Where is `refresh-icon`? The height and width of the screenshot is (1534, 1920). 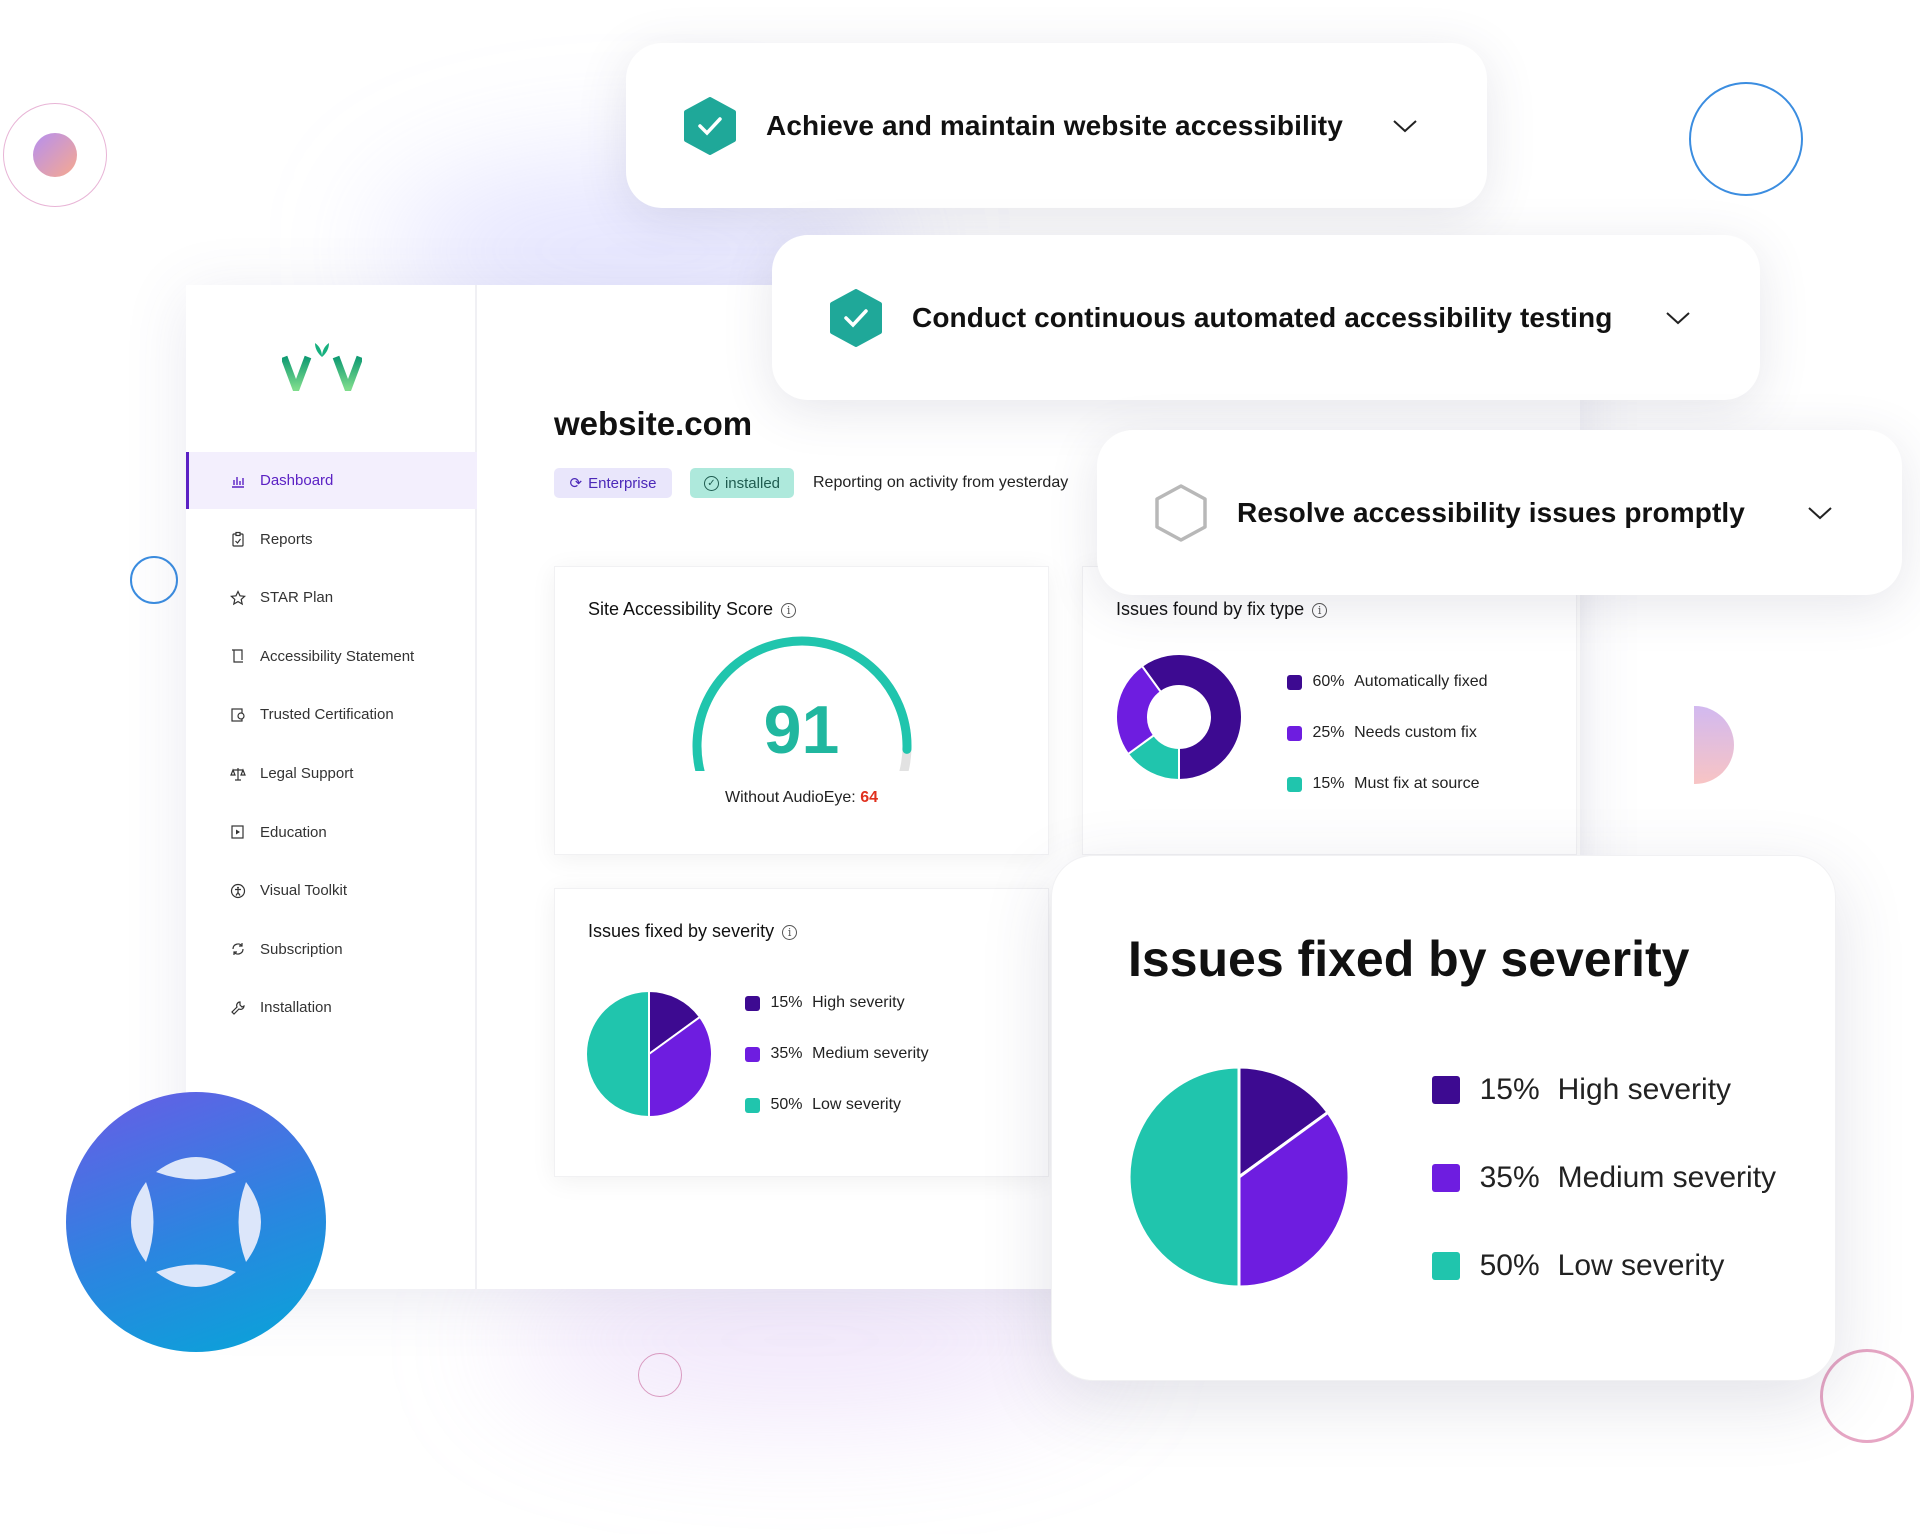 refresh-icon is located at coordinates (238, 949).